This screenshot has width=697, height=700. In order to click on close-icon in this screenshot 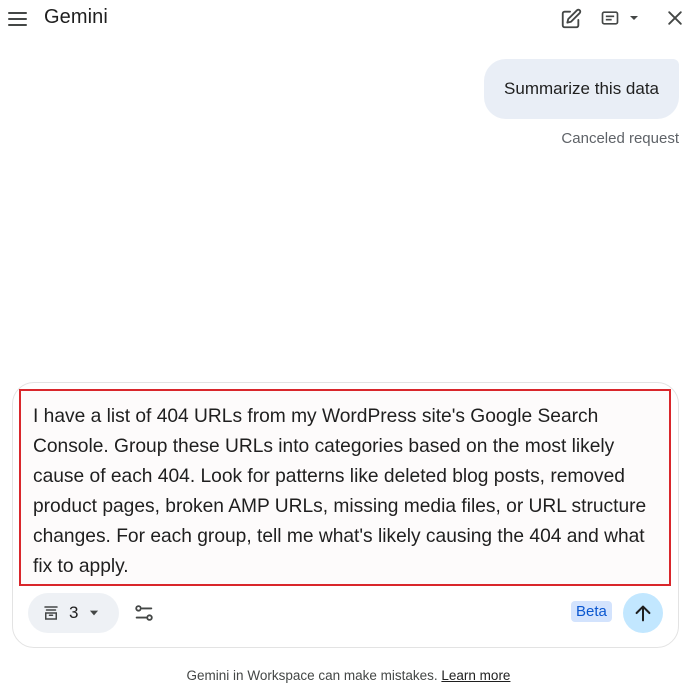, I will do `click(675, 18)`.